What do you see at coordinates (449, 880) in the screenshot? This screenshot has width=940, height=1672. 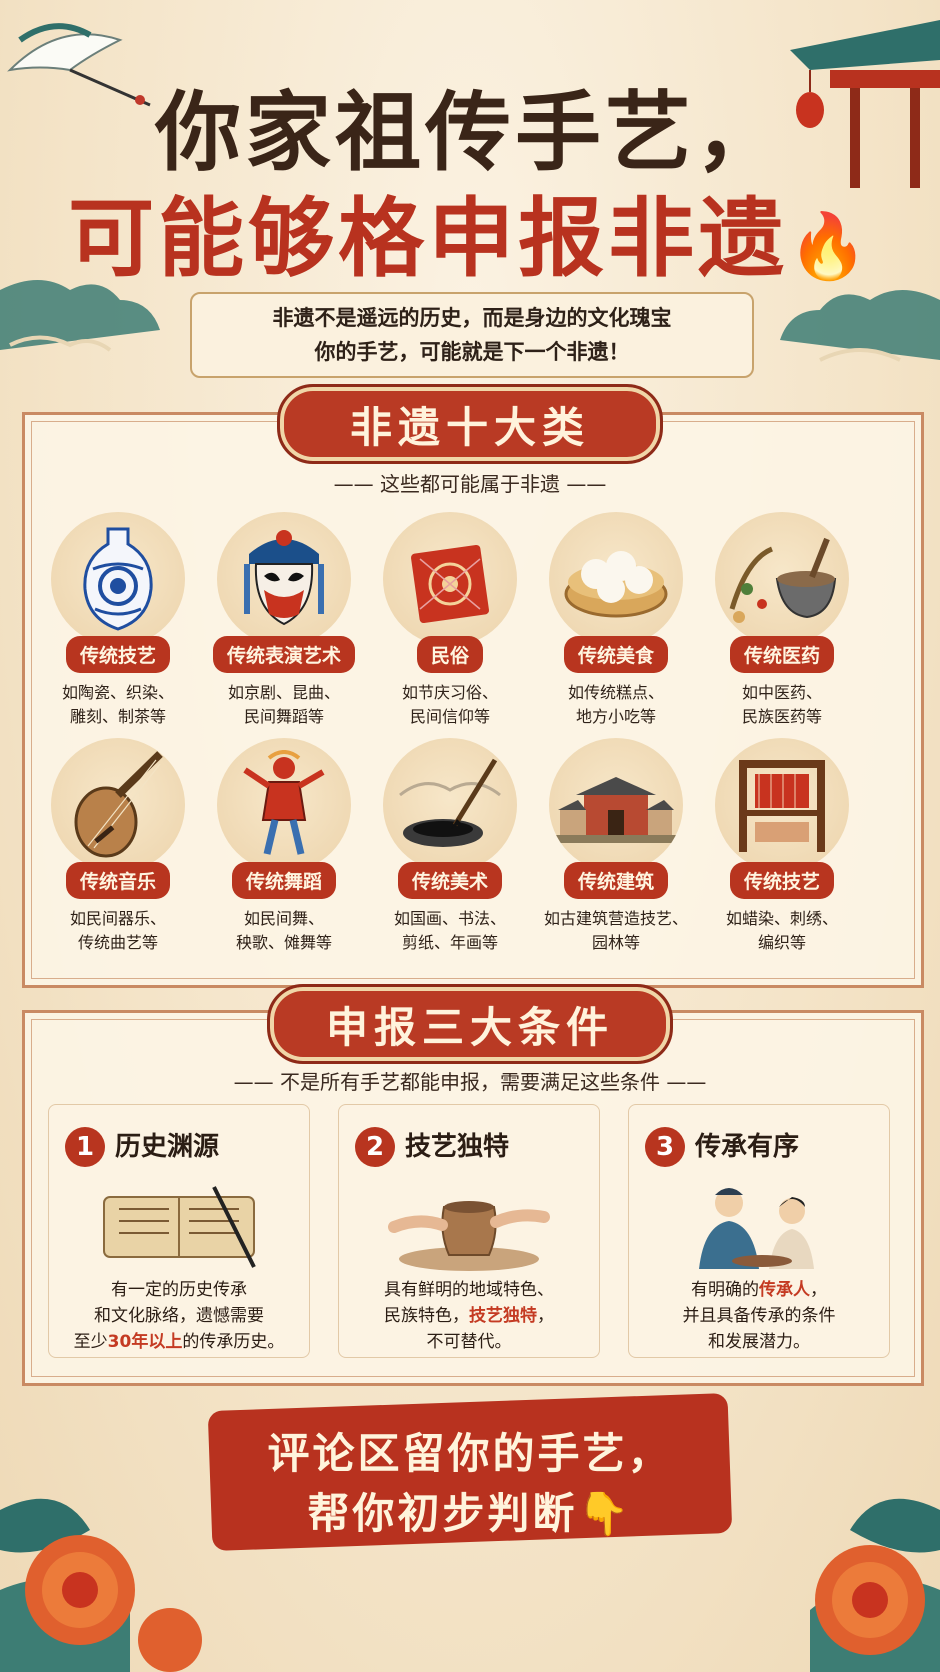 I see `category-tag: 传统美术` at bounding box center [449, 880].